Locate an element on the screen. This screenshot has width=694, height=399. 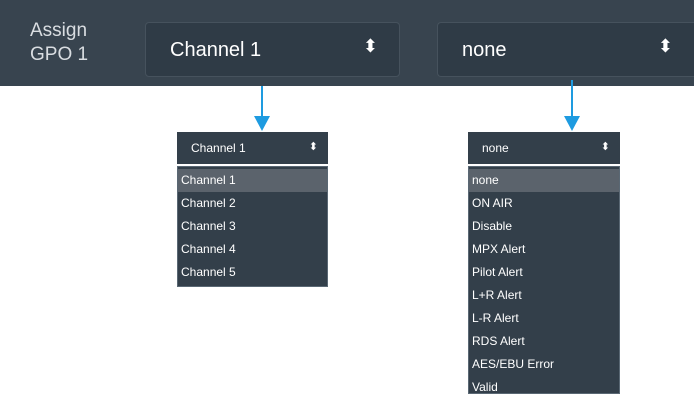
option-item: L+R Alert is located at coordinates (544, 295).